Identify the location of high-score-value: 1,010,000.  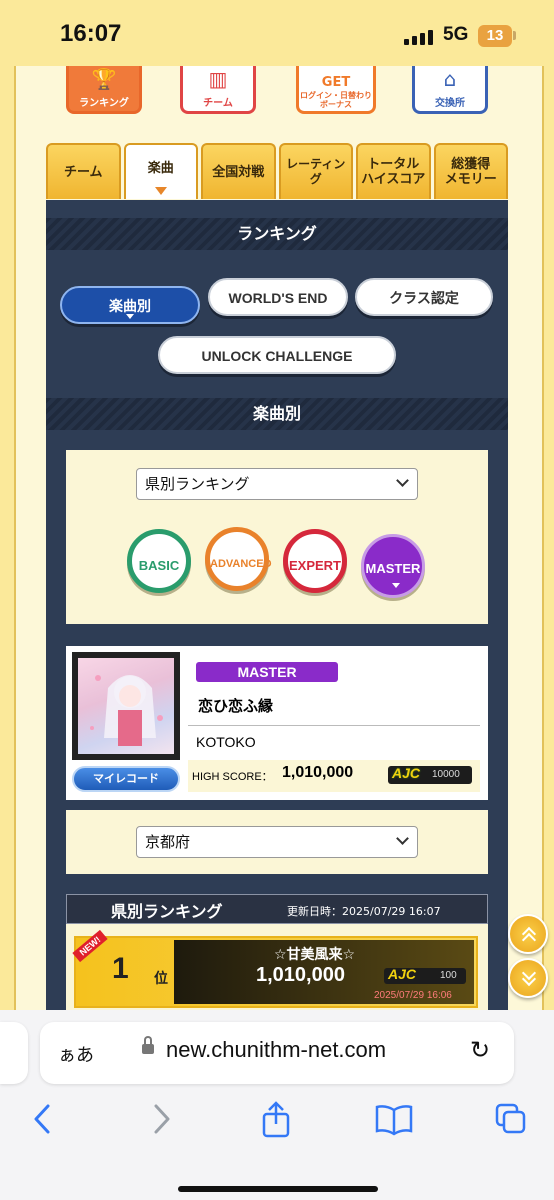
(318, 772).